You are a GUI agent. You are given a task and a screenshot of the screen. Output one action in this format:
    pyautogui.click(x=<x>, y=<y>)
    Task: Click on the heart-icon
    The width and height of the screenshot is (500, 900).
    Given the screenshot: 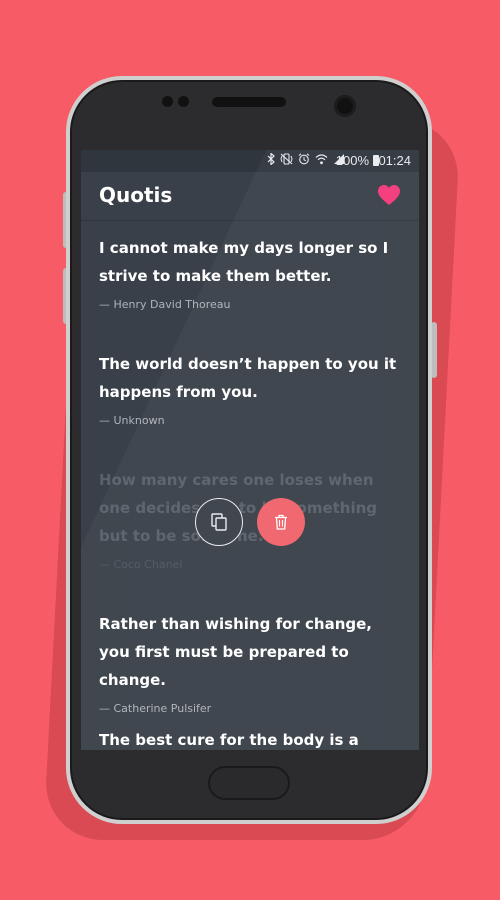 What is the action you would take?
    pyautogui.click(x=389, y=195)
    